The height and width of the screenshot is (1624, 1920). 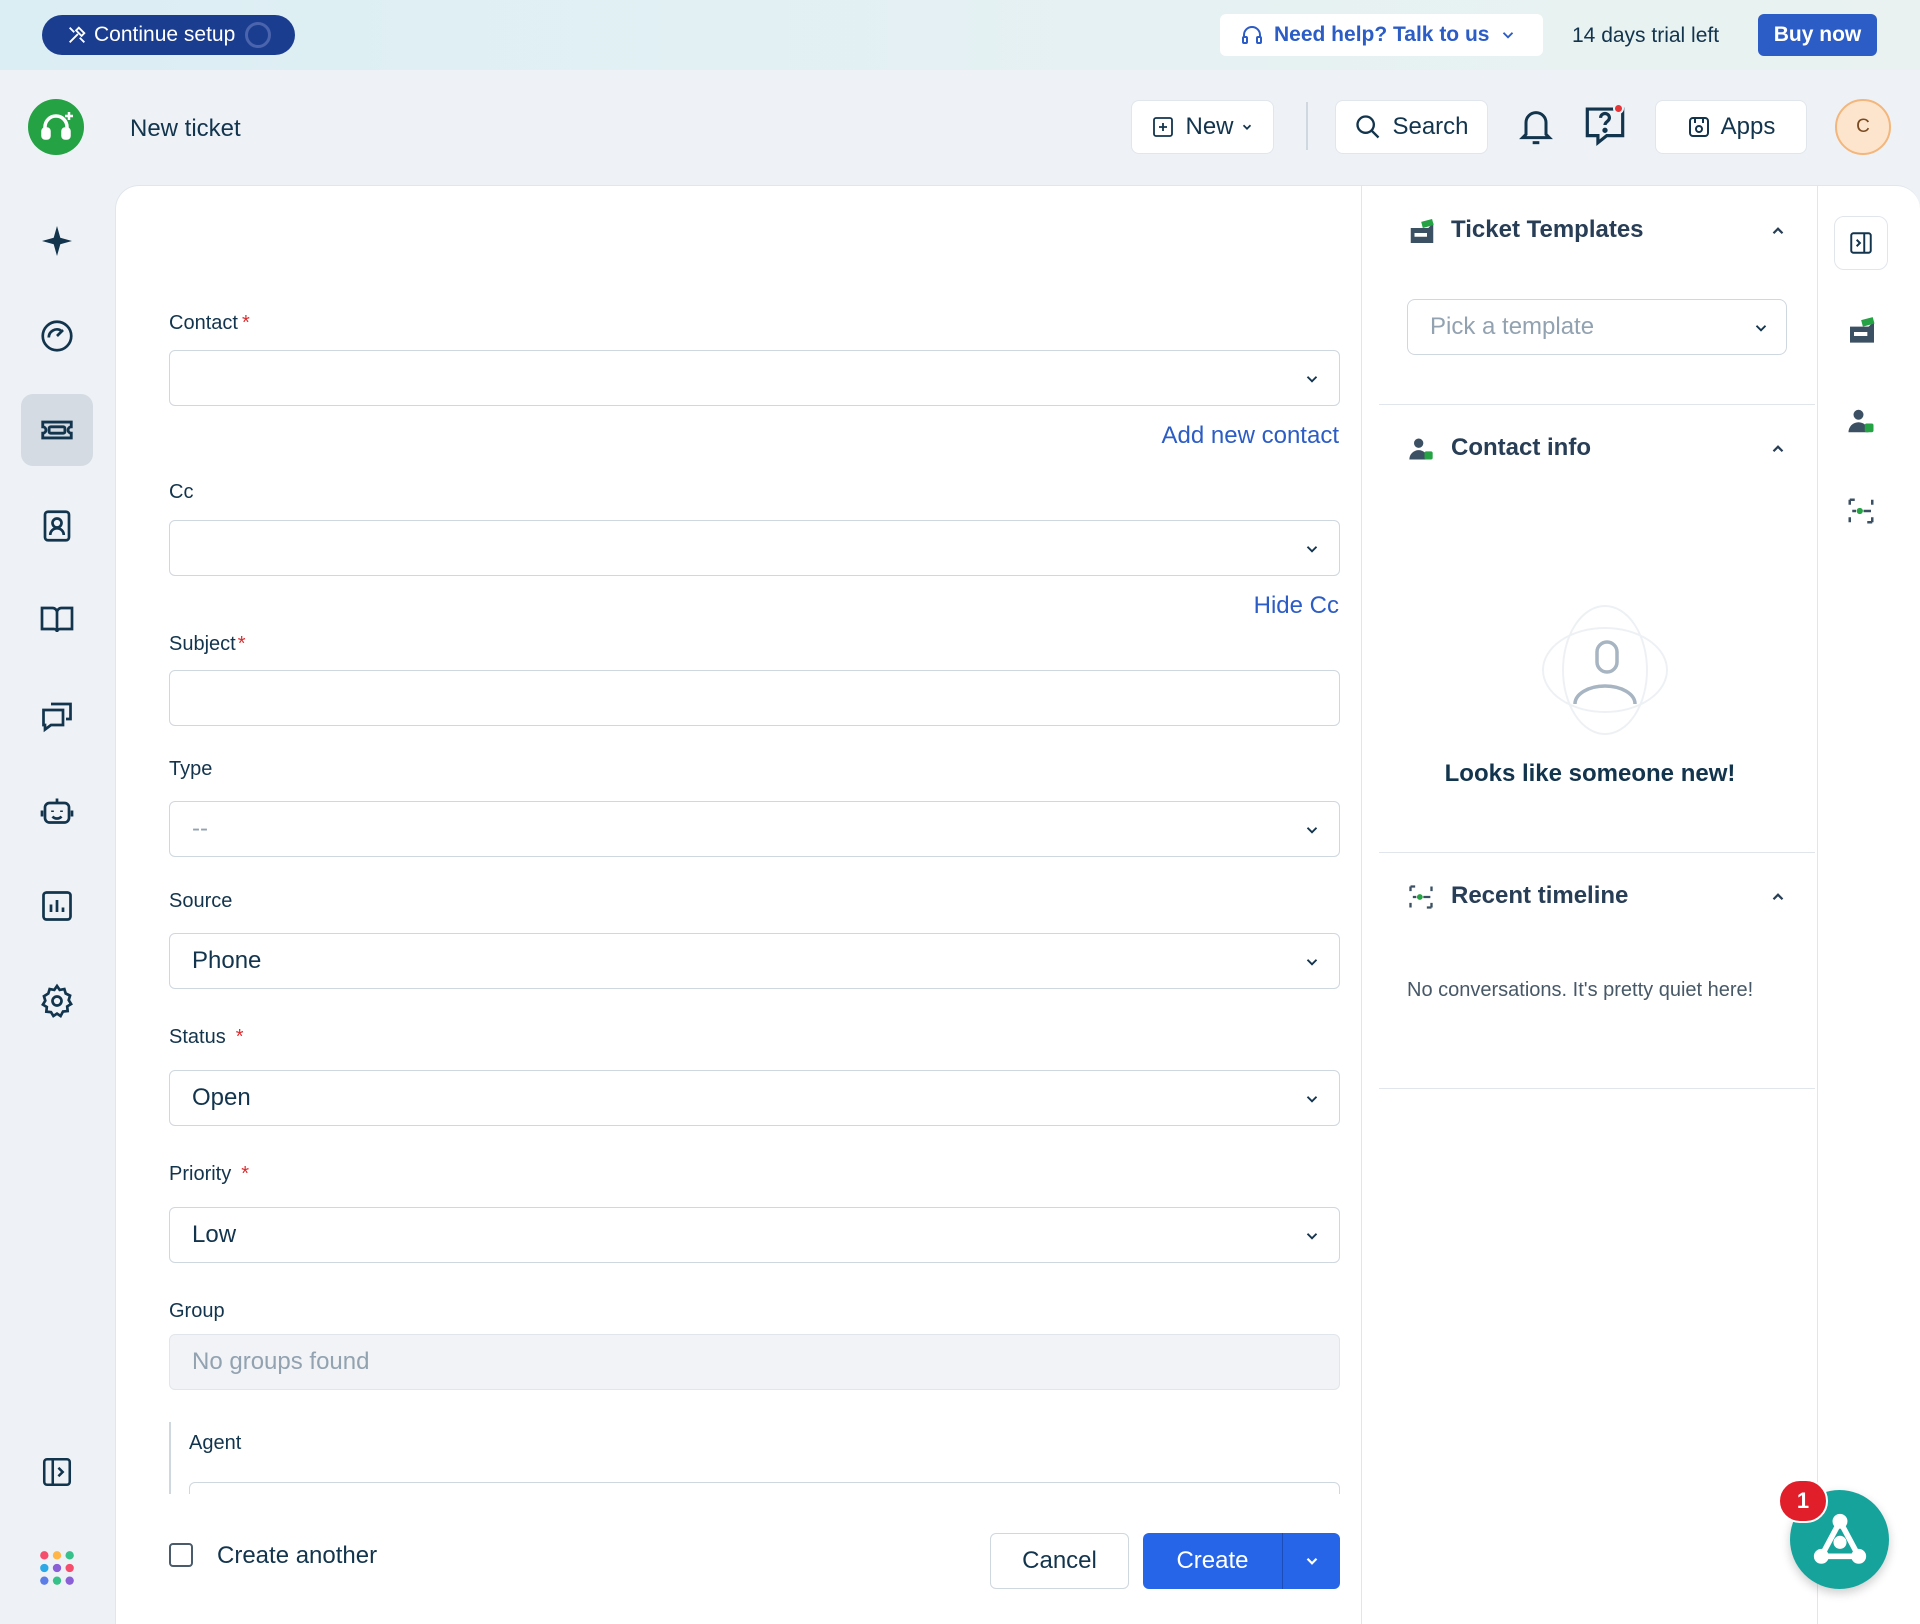 I want to click on product-switcher-dots-icon, so click(x=57, y=1568).